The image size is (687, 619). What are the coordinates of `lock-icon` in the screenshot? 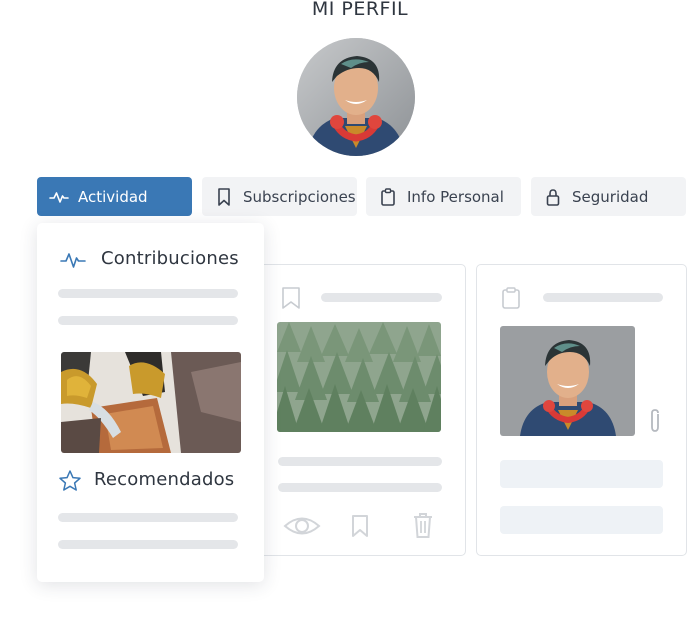 It's located at (553, 197).